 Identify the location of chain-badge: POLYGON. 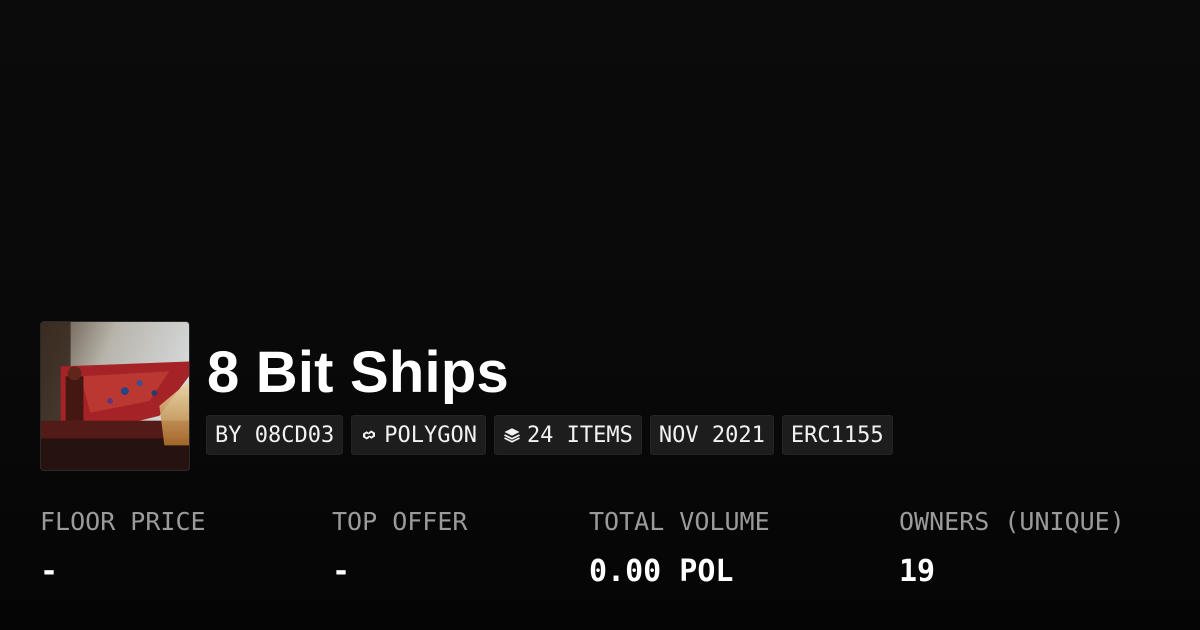
(418, 435).